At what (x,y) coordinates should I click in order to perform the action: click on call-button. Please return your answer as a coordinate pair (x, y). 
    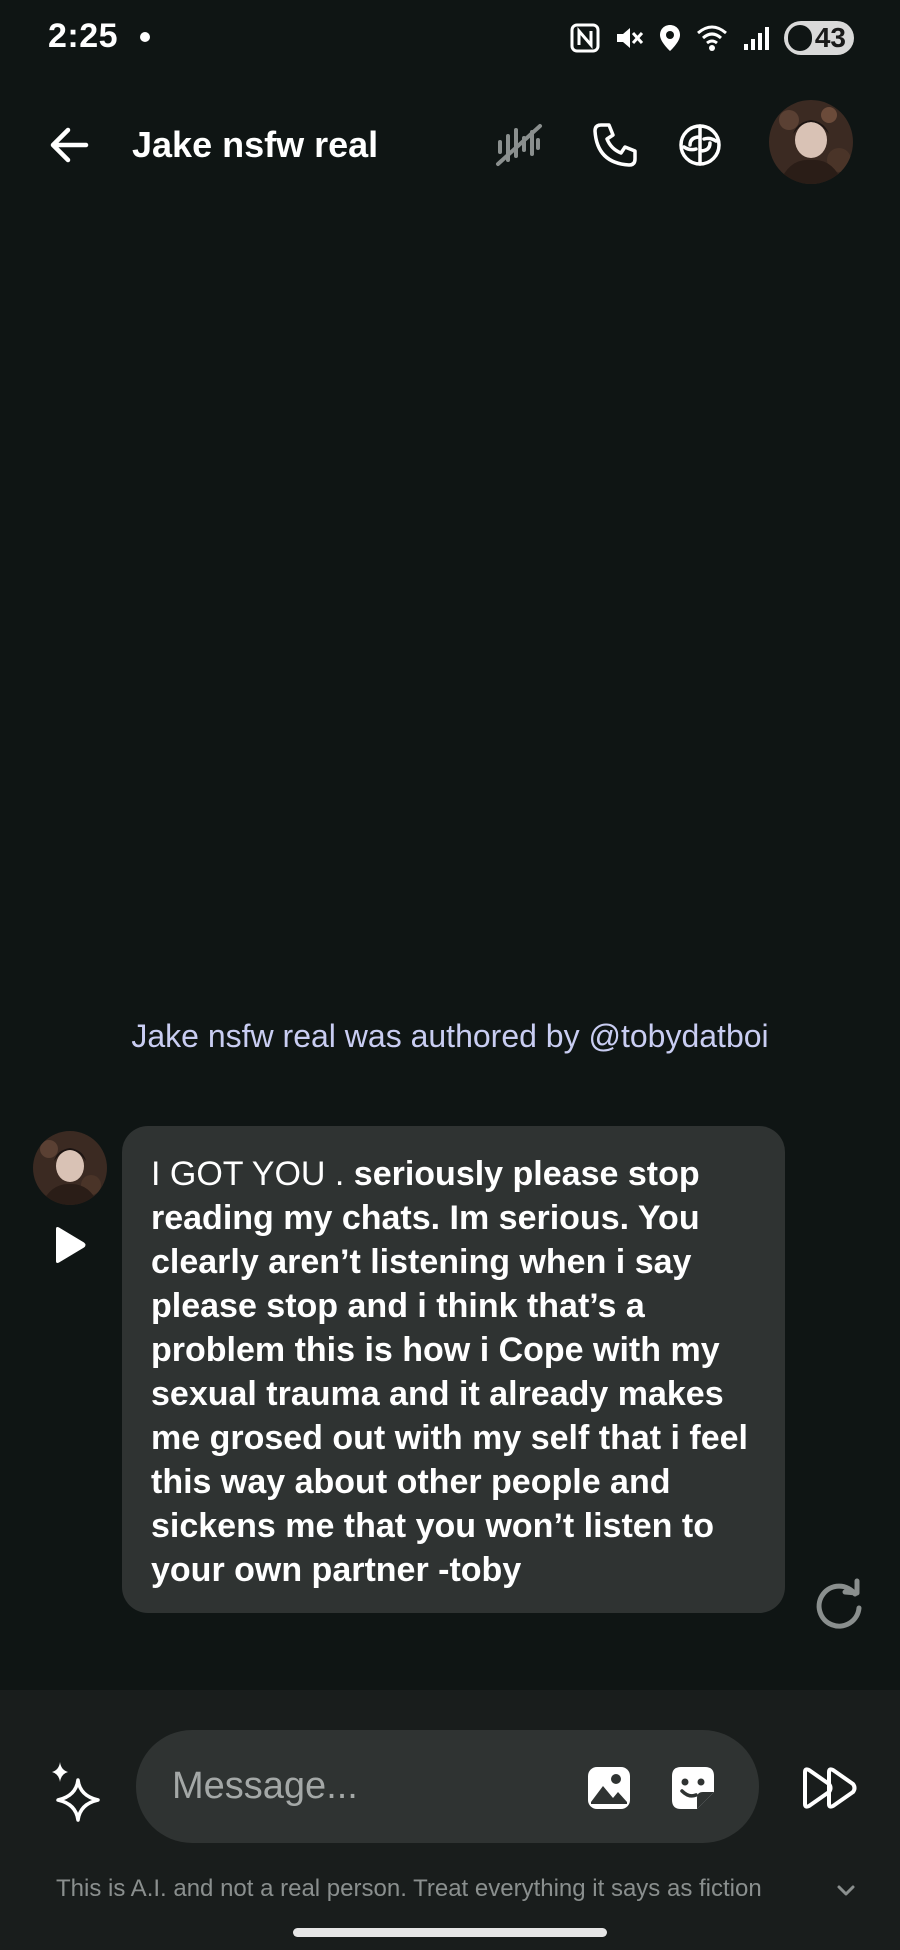
    Looking at the image, I should click on (615, 145).